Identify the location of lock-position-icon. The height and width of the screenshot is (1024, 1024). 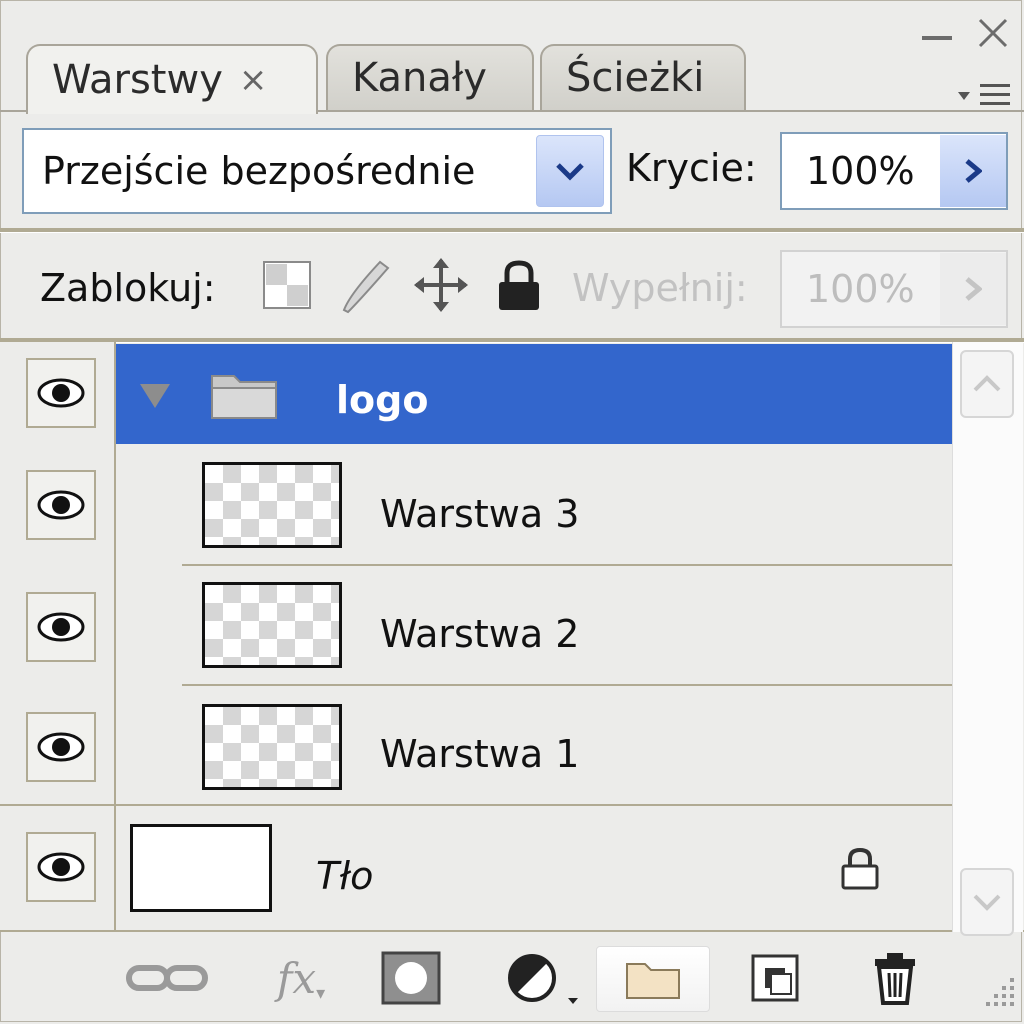
(441, 287).